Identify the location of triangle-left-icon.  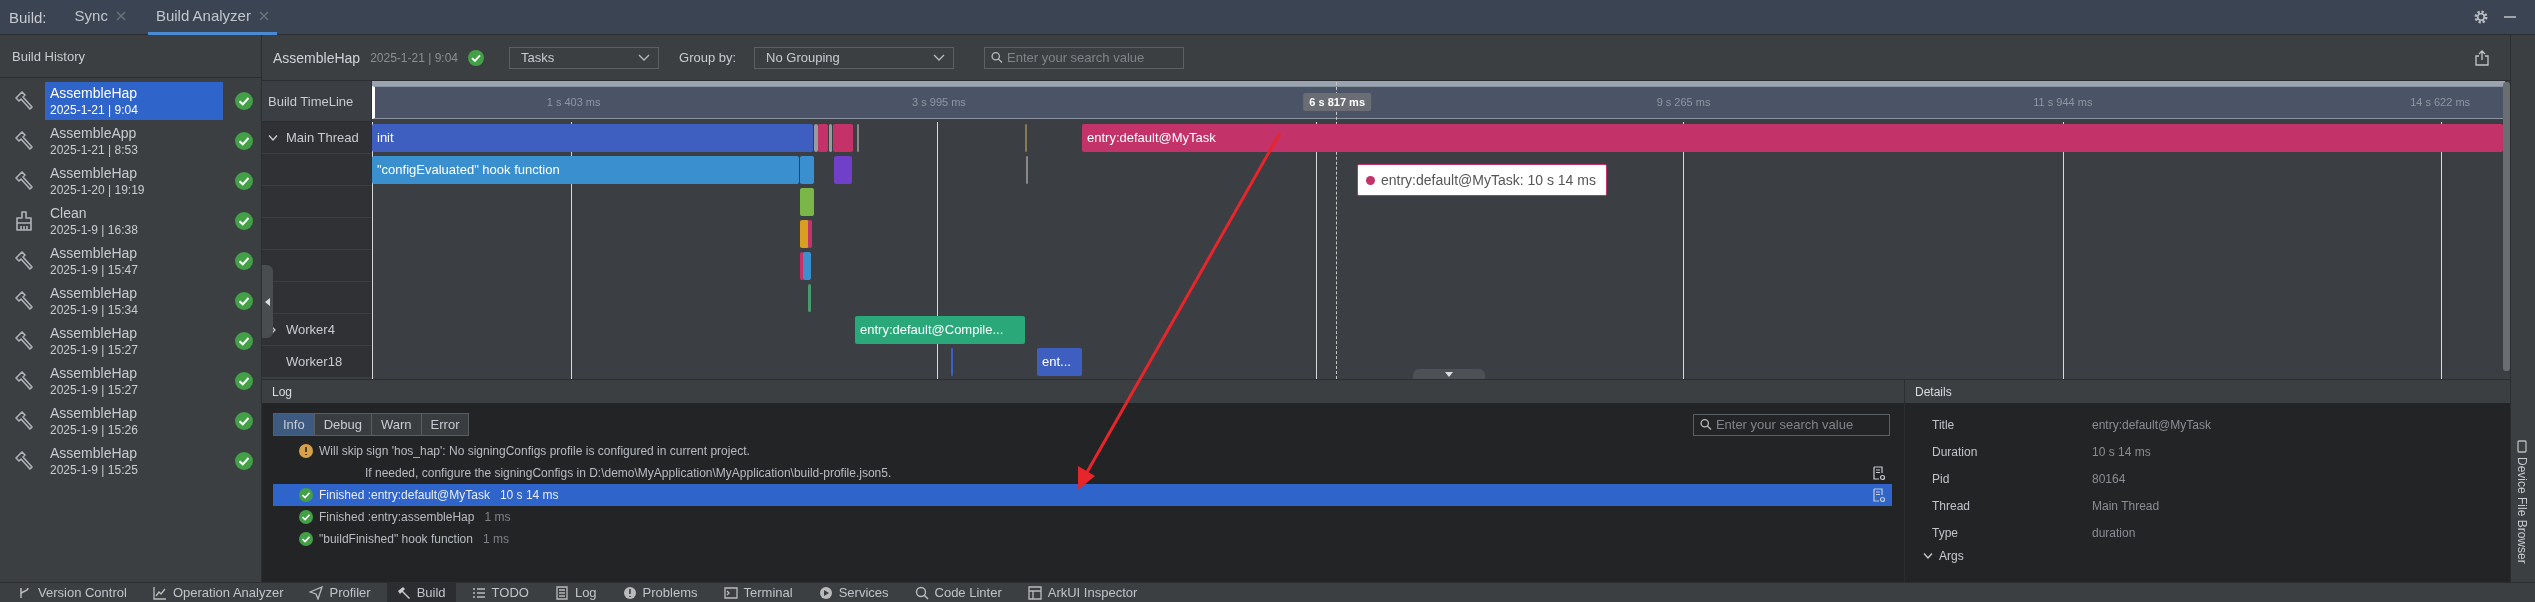
(267, 301).